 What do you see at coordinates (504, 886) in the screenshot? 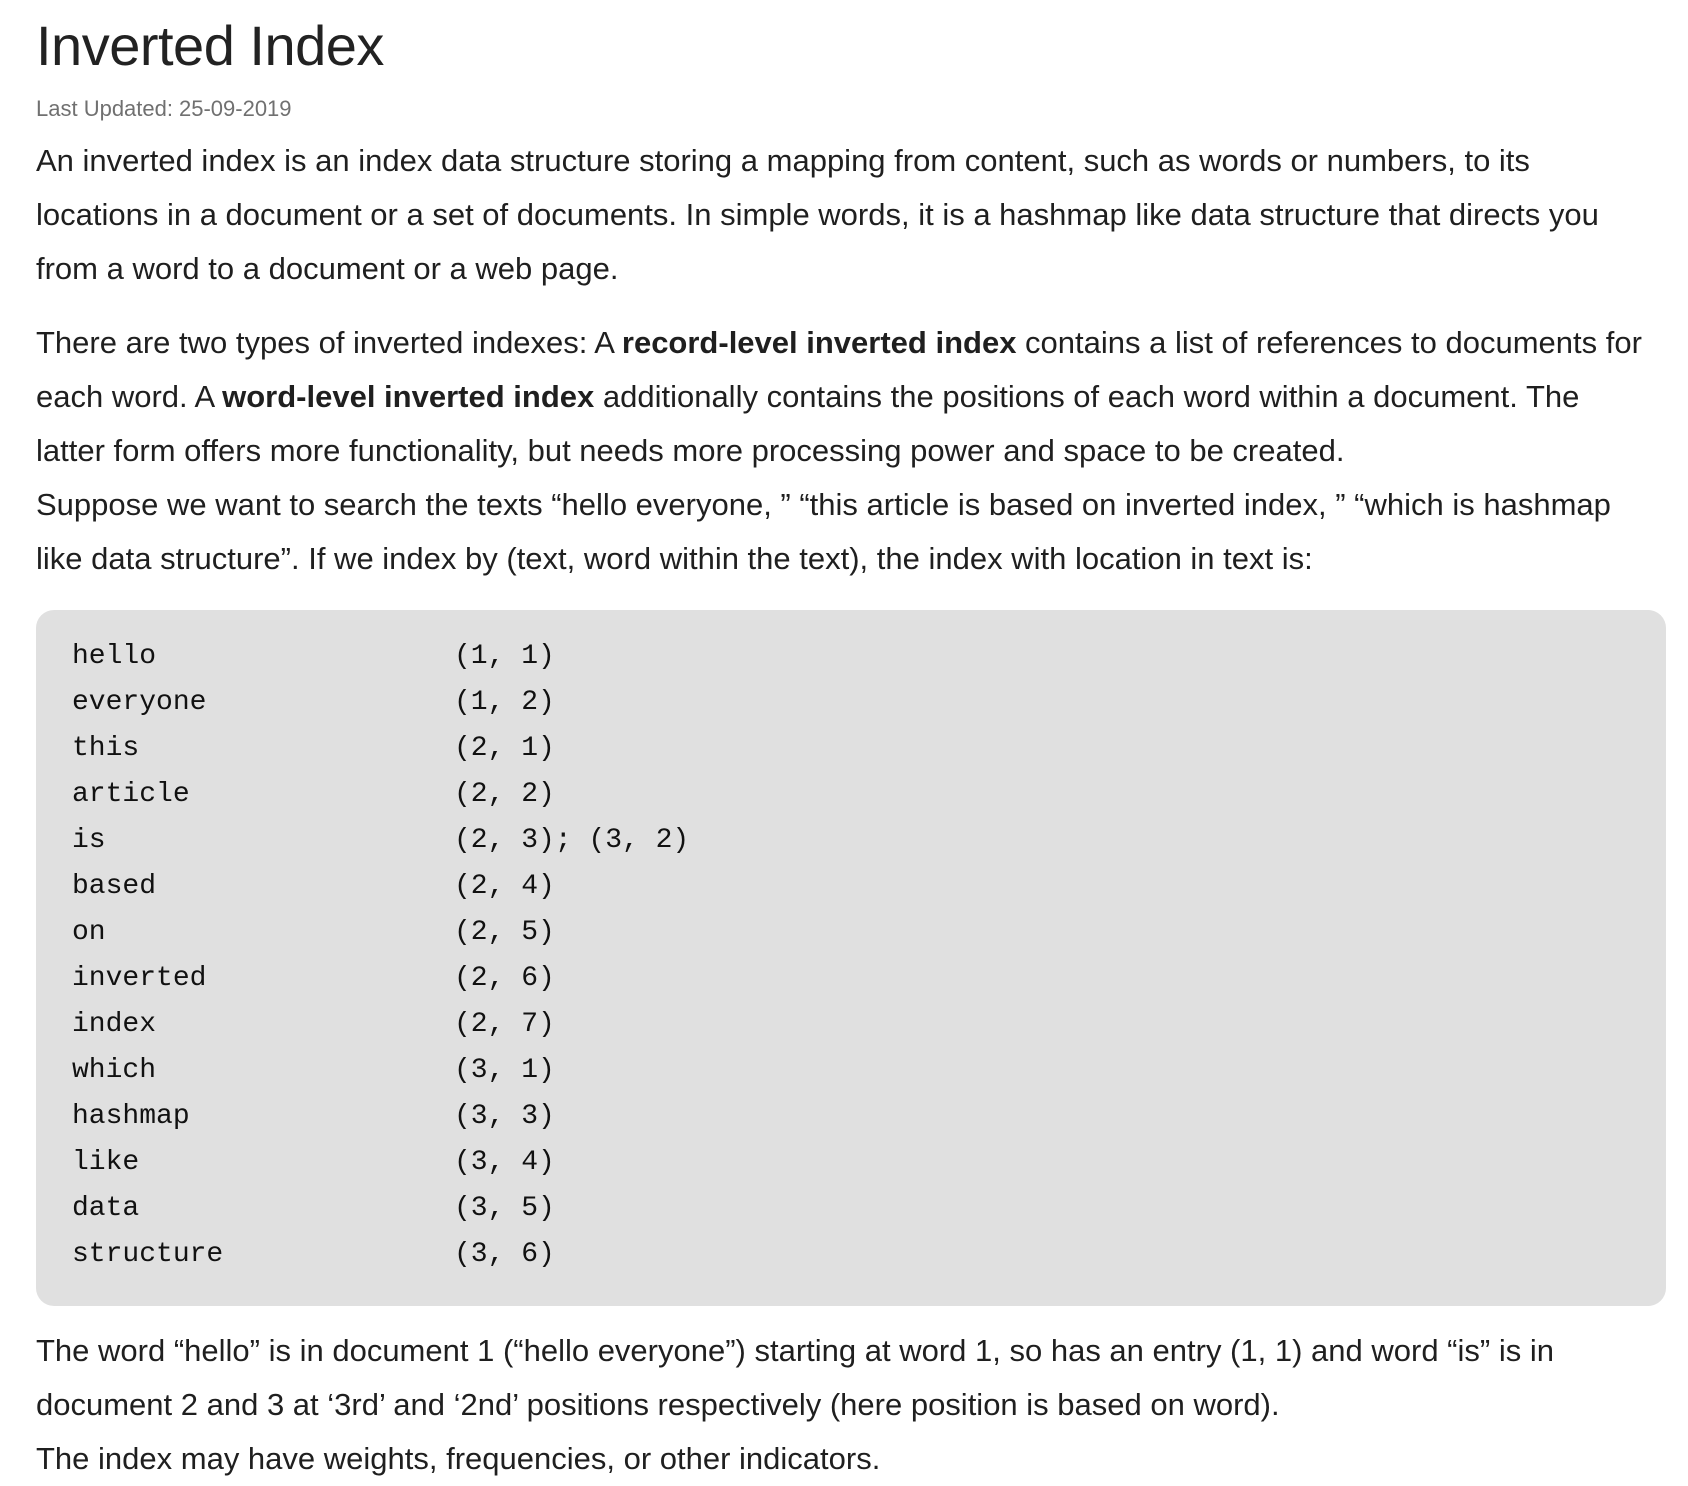
I see `index-position: (2, 4)` at bounding box center [504, 886].